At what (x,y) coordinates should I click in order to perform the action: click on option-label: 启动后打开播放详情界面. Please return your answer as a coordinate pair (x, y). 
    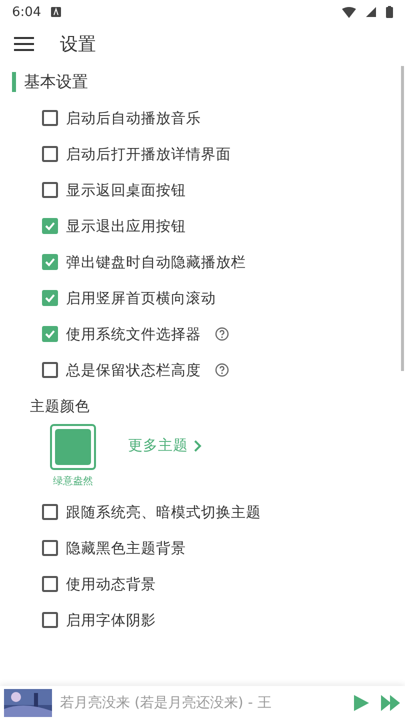
    Looking at the image, I should click on (148, 155).